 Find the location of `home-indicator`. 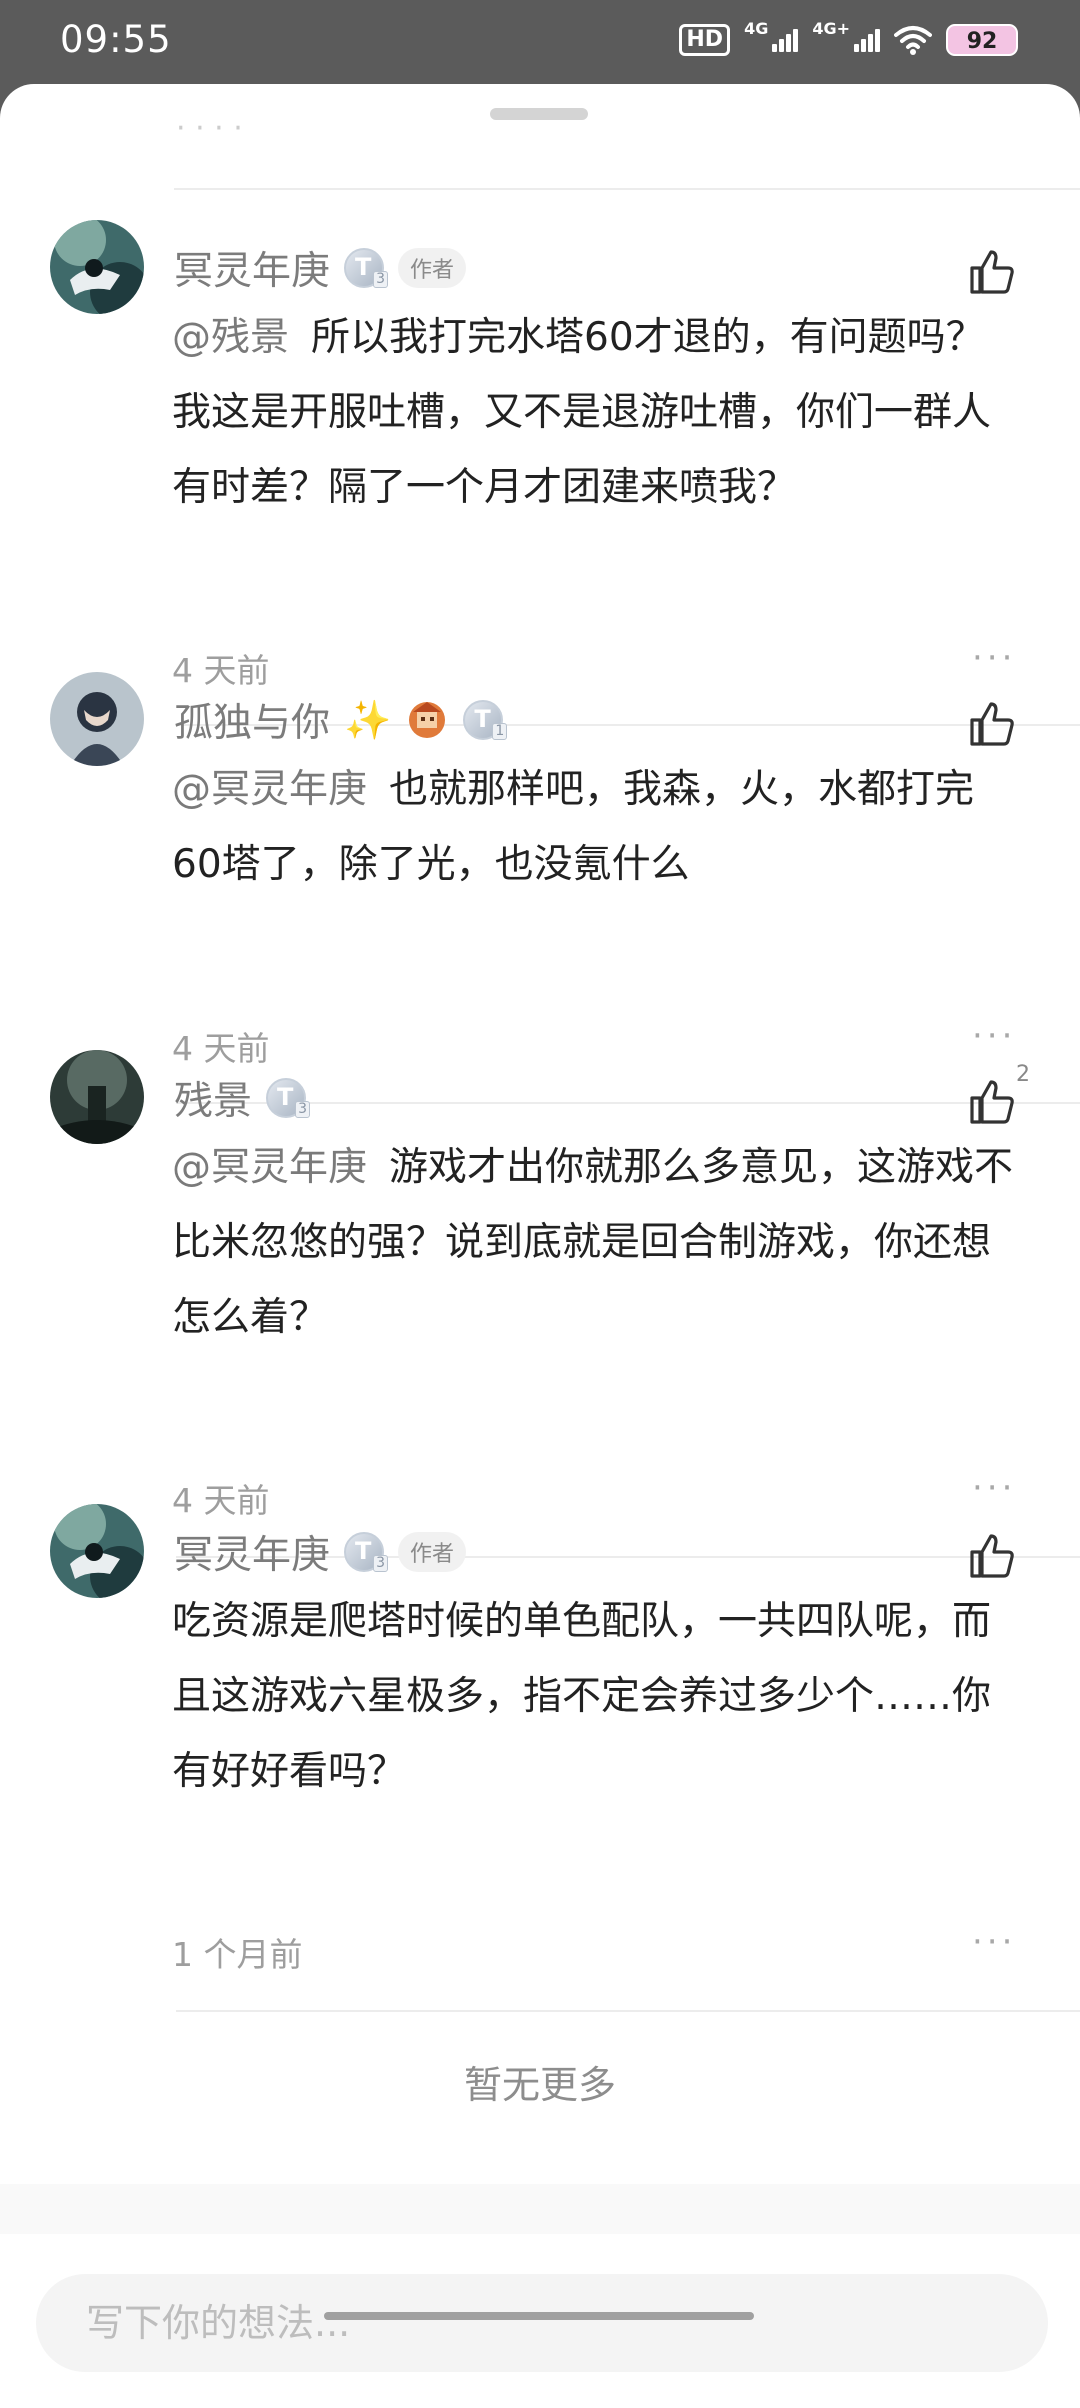

home-indicator is located at coordinates (539, 2316).